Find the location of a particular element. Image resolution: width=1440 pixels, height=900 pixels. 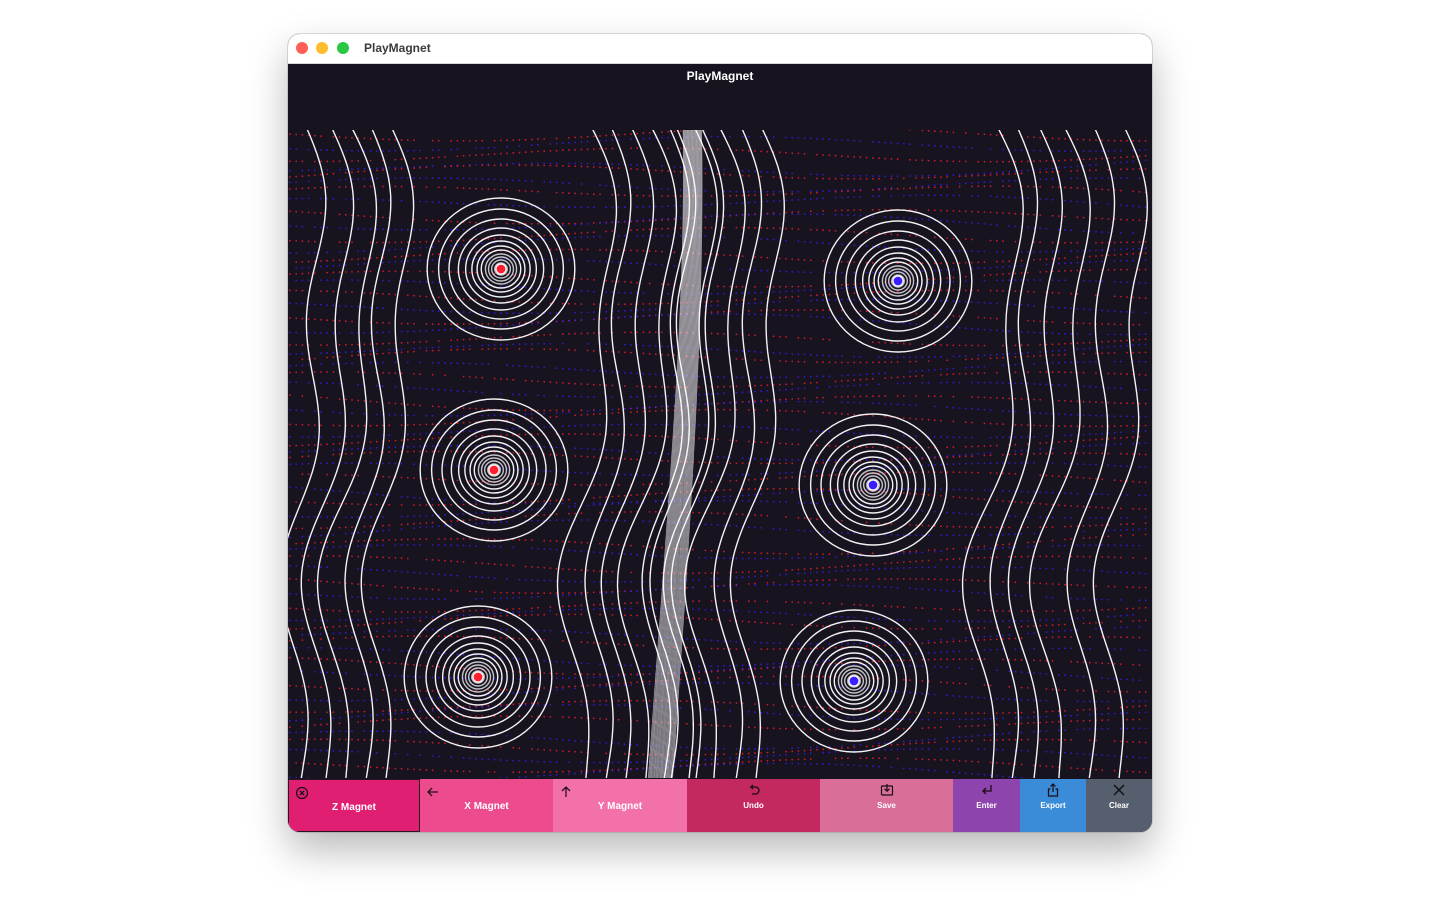

z-magnet-label: Z Magnet is located at coordinates (354, 807).